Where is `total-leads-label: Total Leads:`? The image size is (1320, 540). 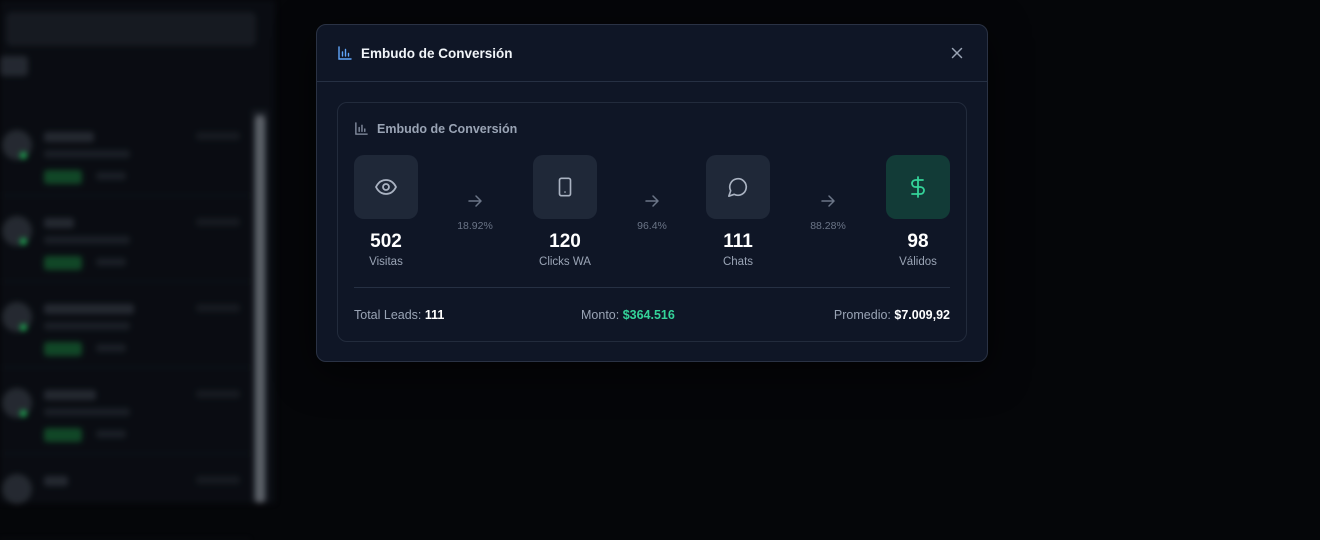
total-leads-label: Total Leads: is located at coordinates (388, 315).